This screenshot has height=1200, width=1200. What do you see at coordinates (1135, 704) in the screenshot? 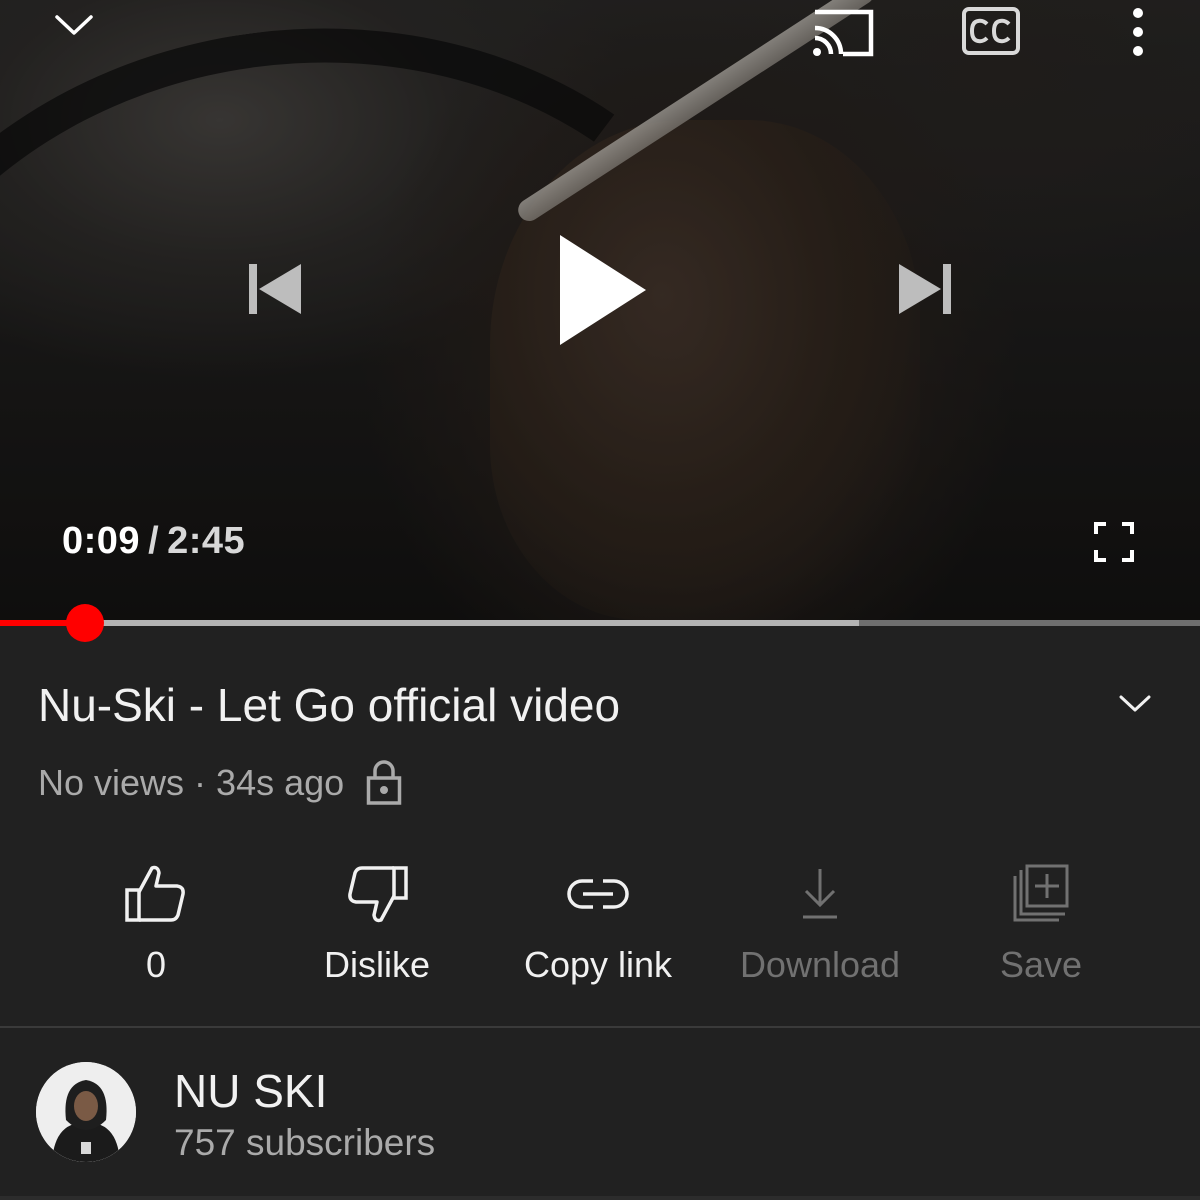
I see `expand-description-chevron-down-icon` at bounding box center [1135, 704].